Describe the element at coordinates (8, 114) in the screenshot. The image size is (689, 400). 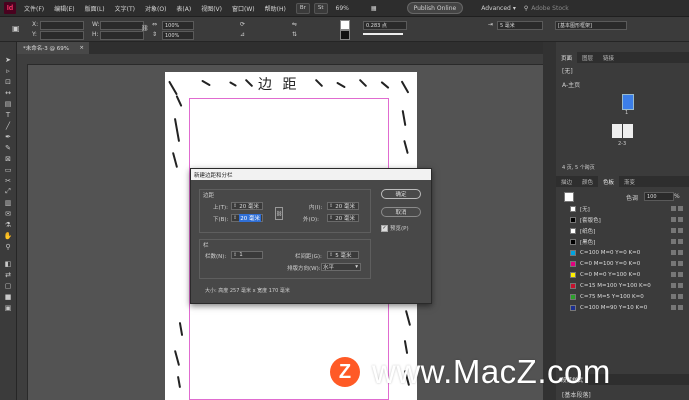
I see `type-tool-icon: T` at that location.